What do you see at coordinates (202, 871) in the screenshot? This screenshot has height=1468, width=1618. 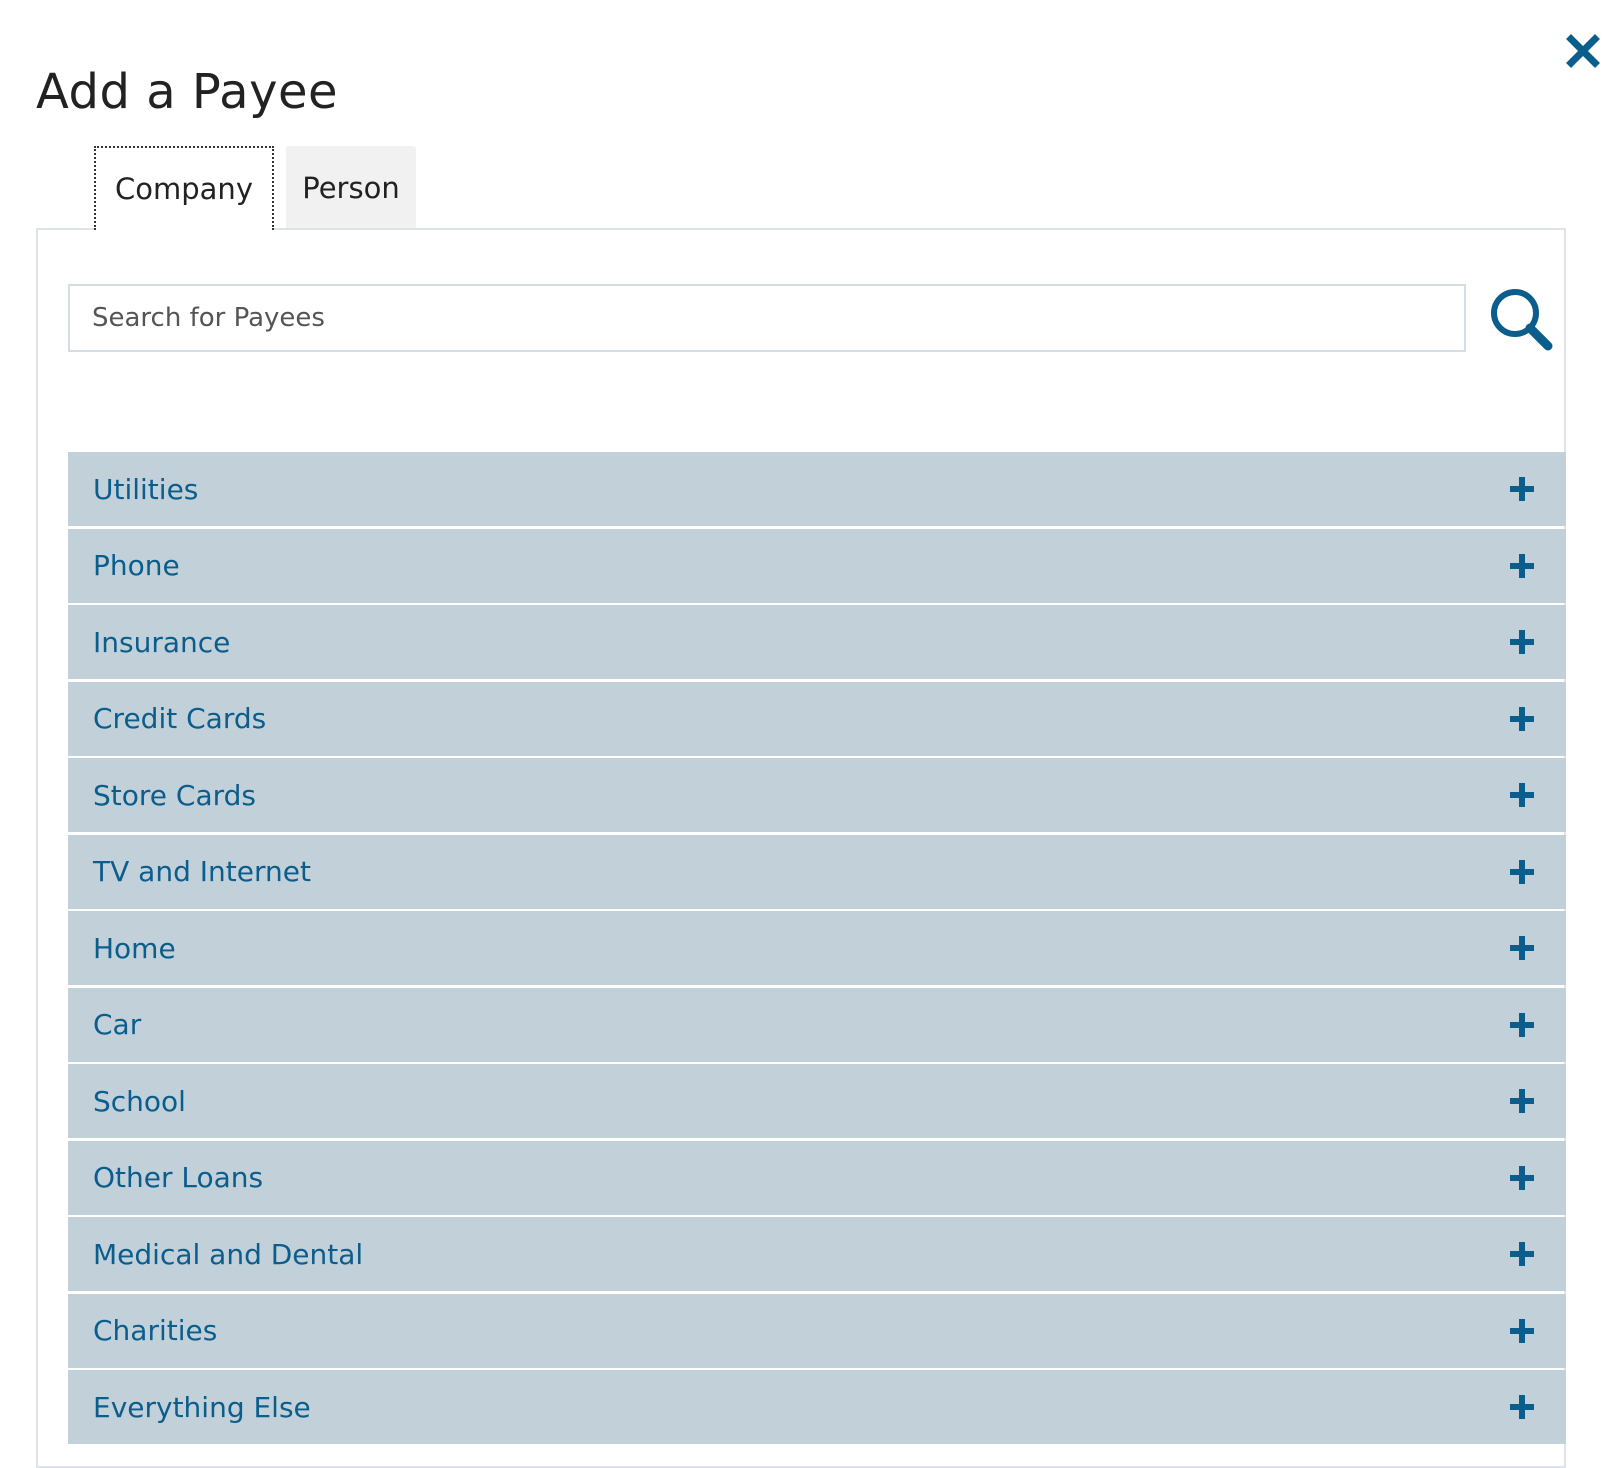 I see `category-label: TV and Internet` at bounding box center [202, 871].